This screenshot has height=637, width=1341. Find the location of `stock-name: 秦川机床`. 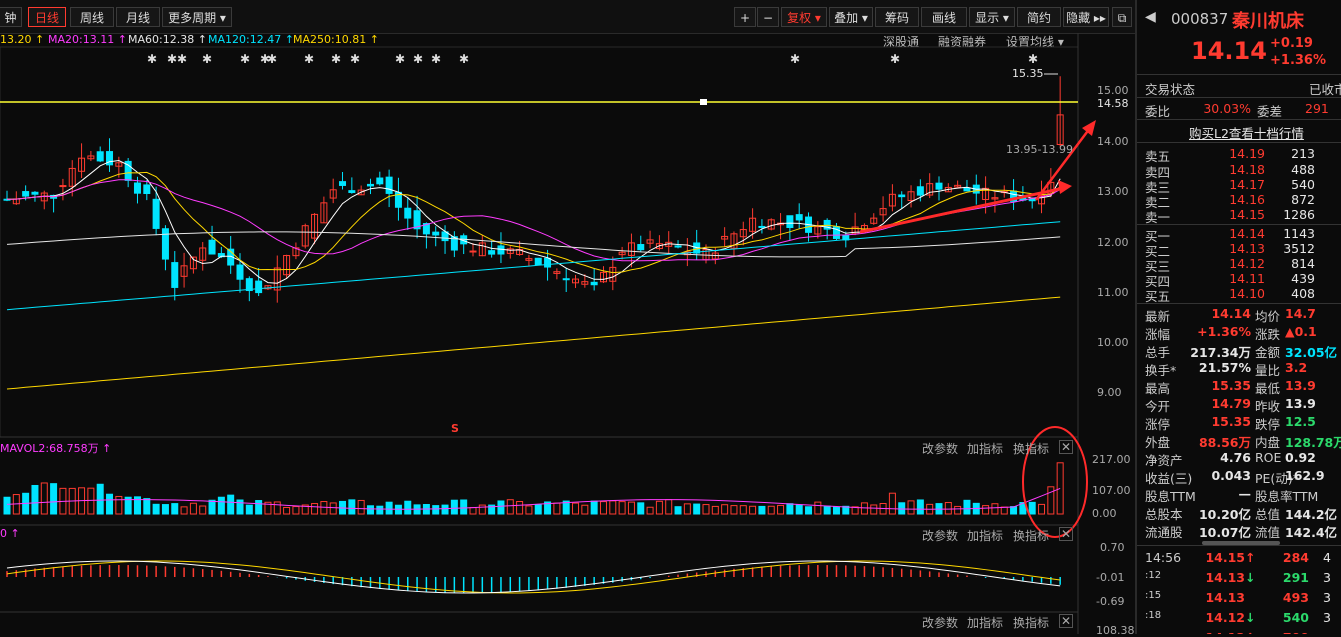

stock-name: 秦川机床 is located at coordinates (1268, 21).